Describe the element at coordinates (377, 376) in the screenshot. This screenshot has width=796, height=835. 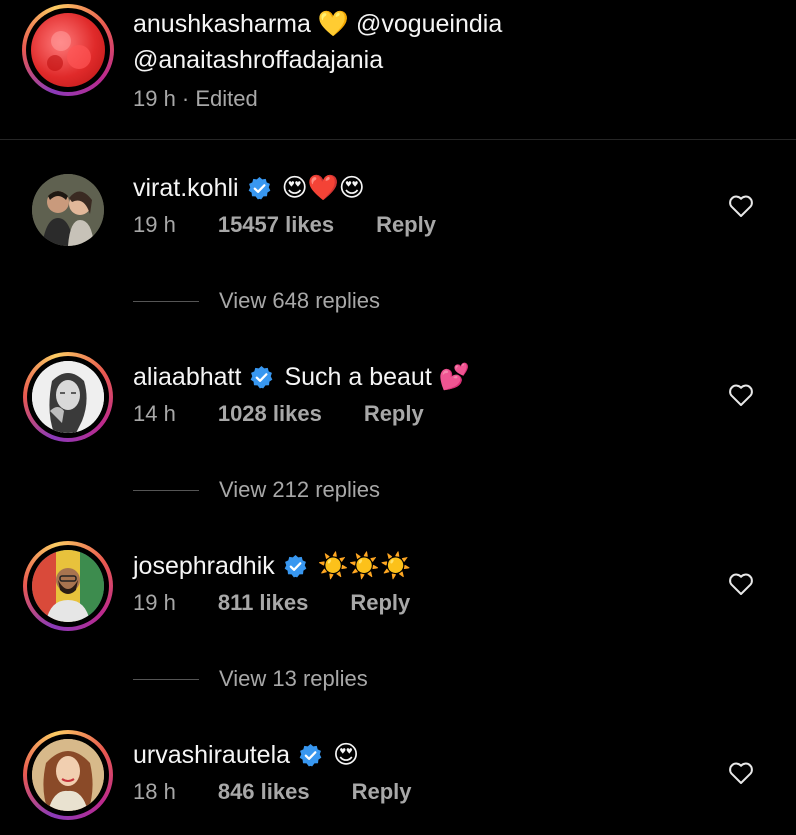
I see `comment-text: Such a beaut 💕` at that location.